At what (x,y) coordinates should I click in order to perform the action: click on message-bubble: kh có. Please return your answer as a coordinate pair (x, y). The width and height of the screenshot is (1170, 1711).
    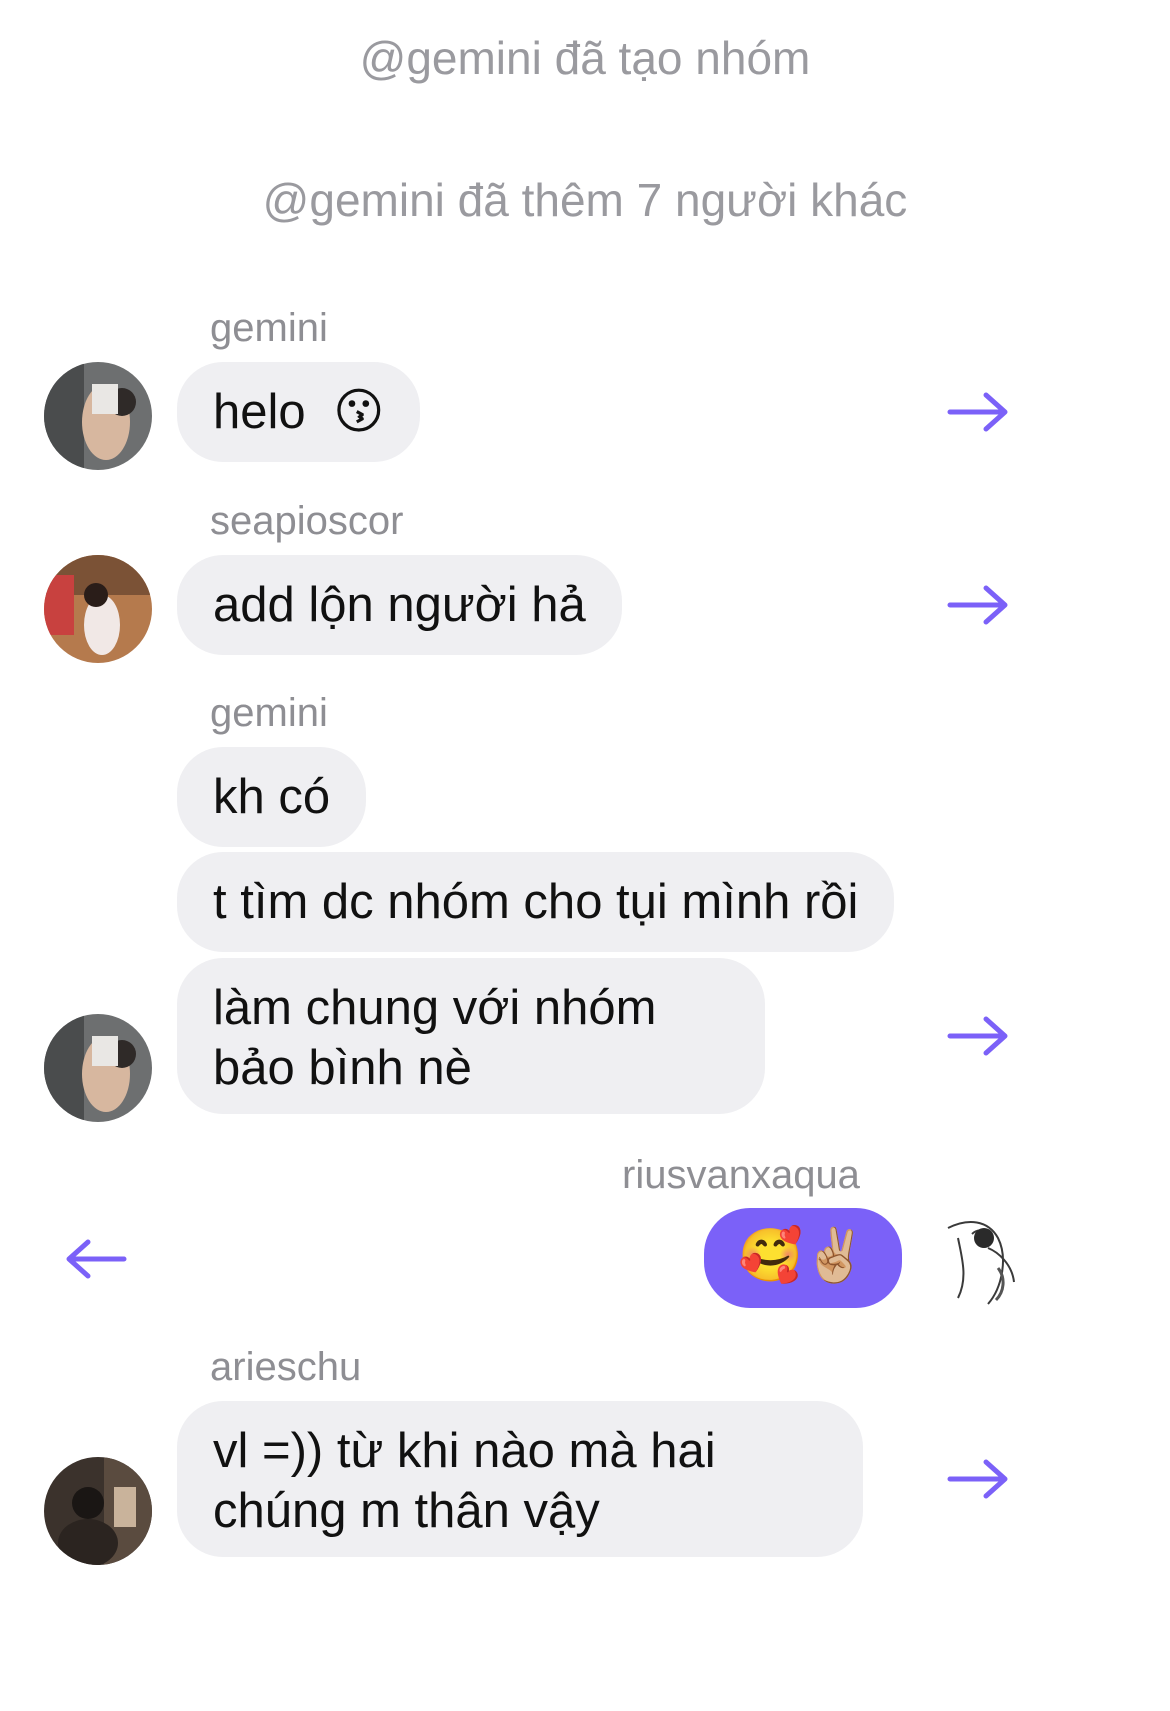
    Looking at the image, I should click on (272, 797).